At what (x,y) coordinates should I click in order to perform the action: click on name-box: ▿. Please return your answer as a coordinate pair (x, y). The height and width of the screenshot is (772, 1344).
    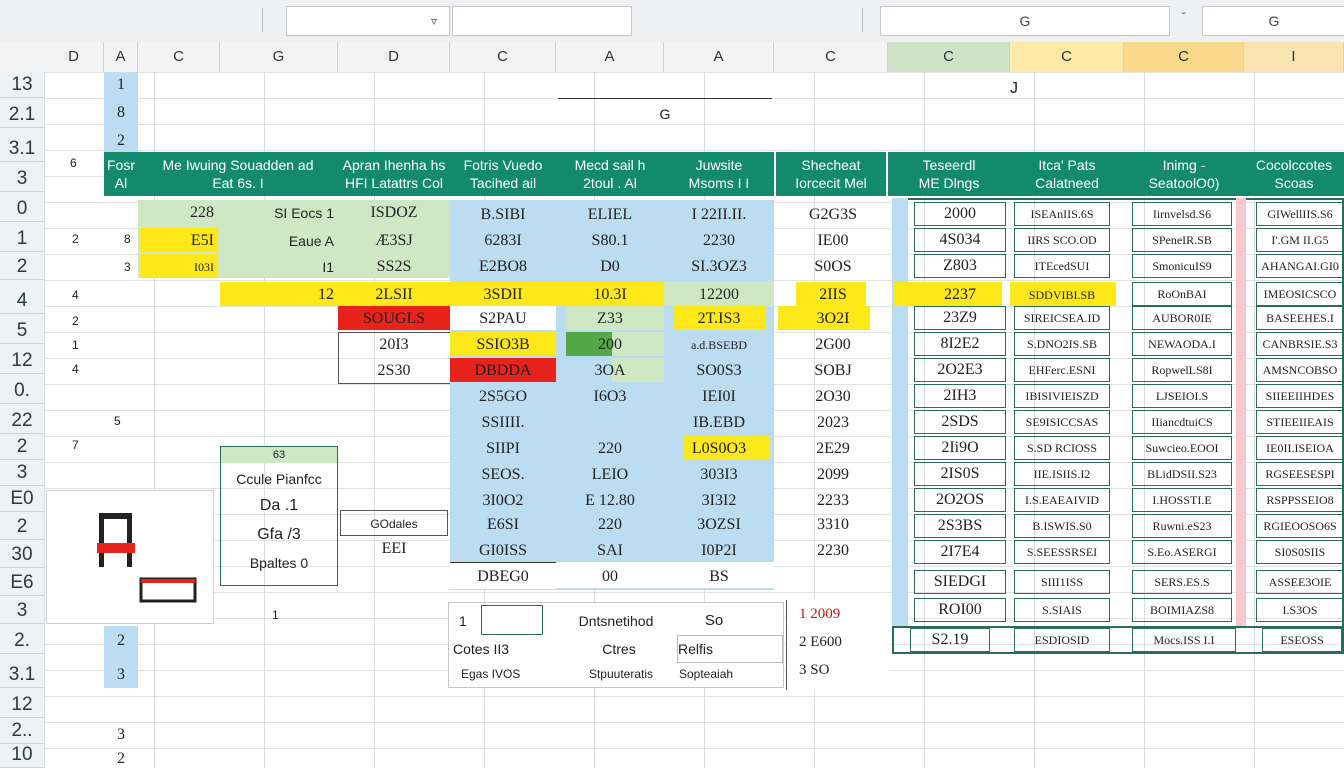
    Looking at the image, I should click on (368, 21).